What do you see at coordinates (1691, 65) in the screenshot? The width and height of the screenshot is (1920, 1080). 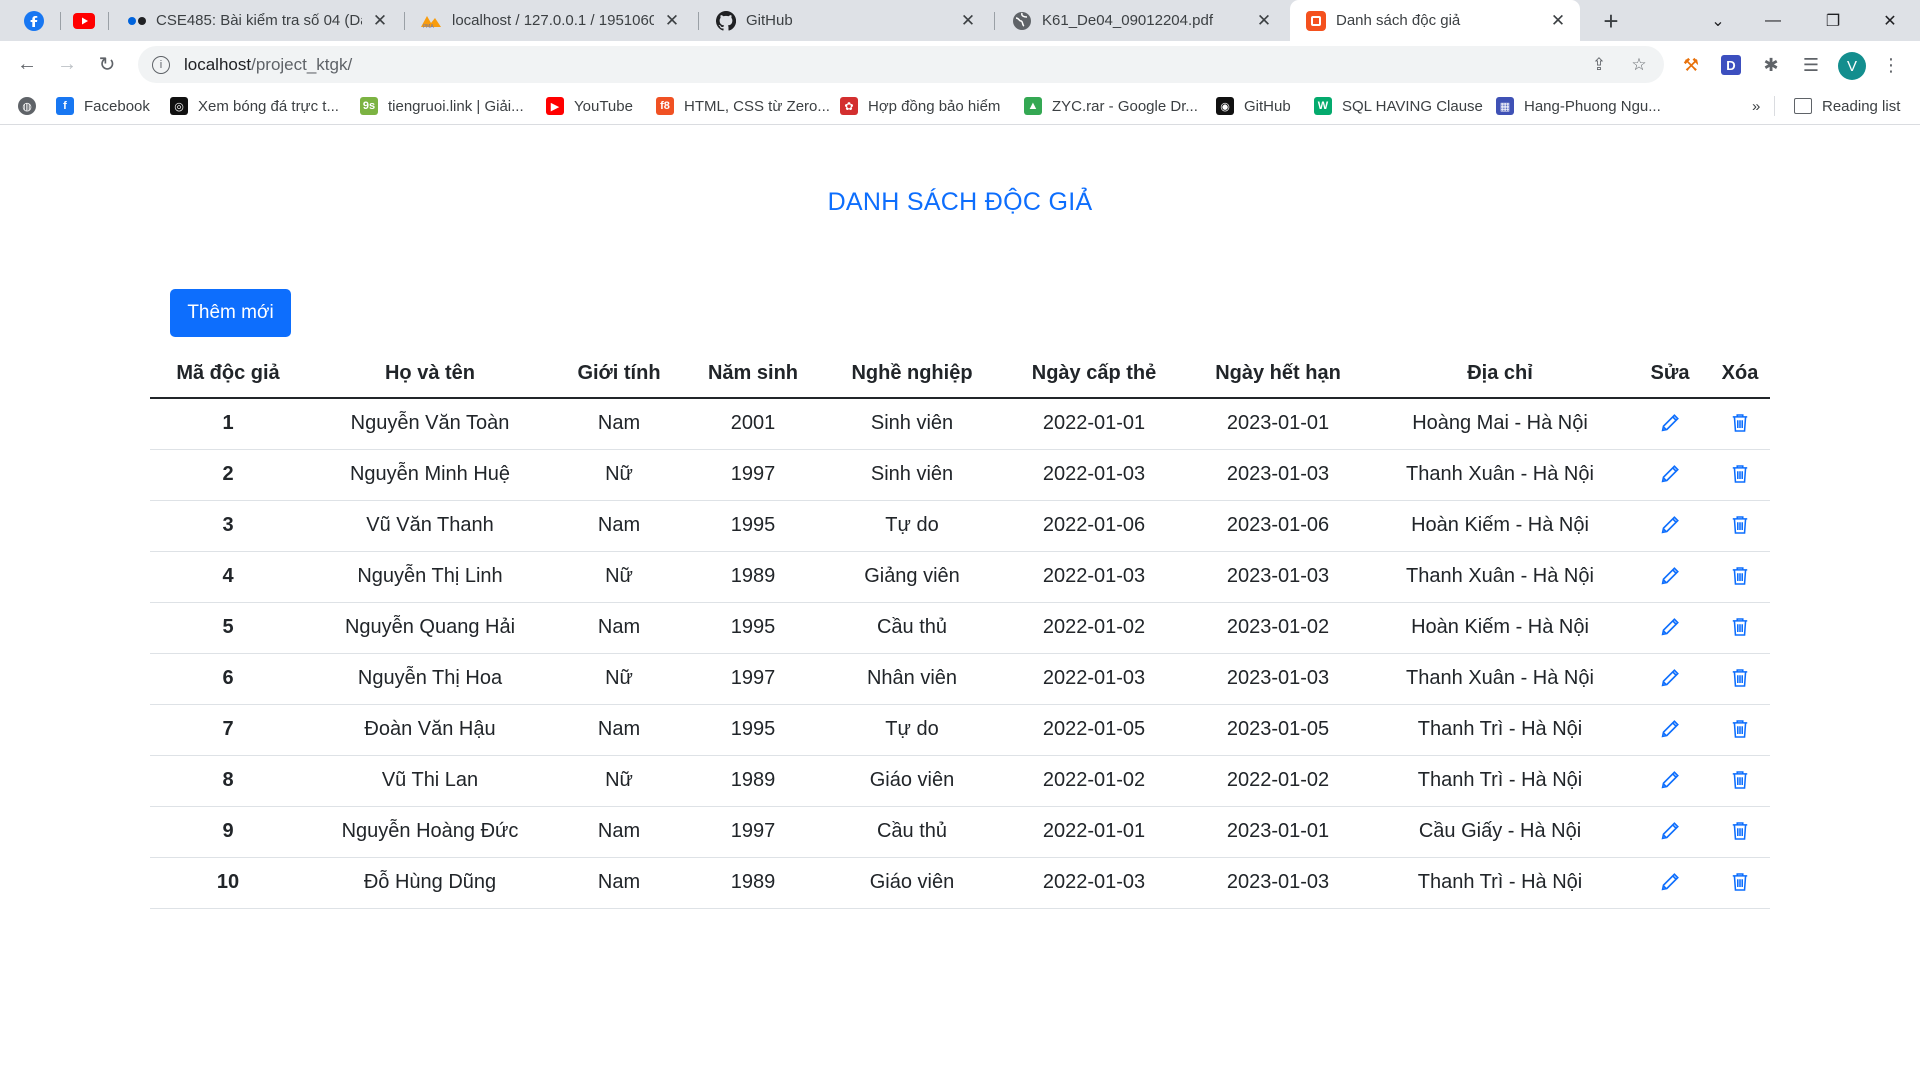 I see `extension-hammer-icon: ⚒` at bounding box center [1691, 65].